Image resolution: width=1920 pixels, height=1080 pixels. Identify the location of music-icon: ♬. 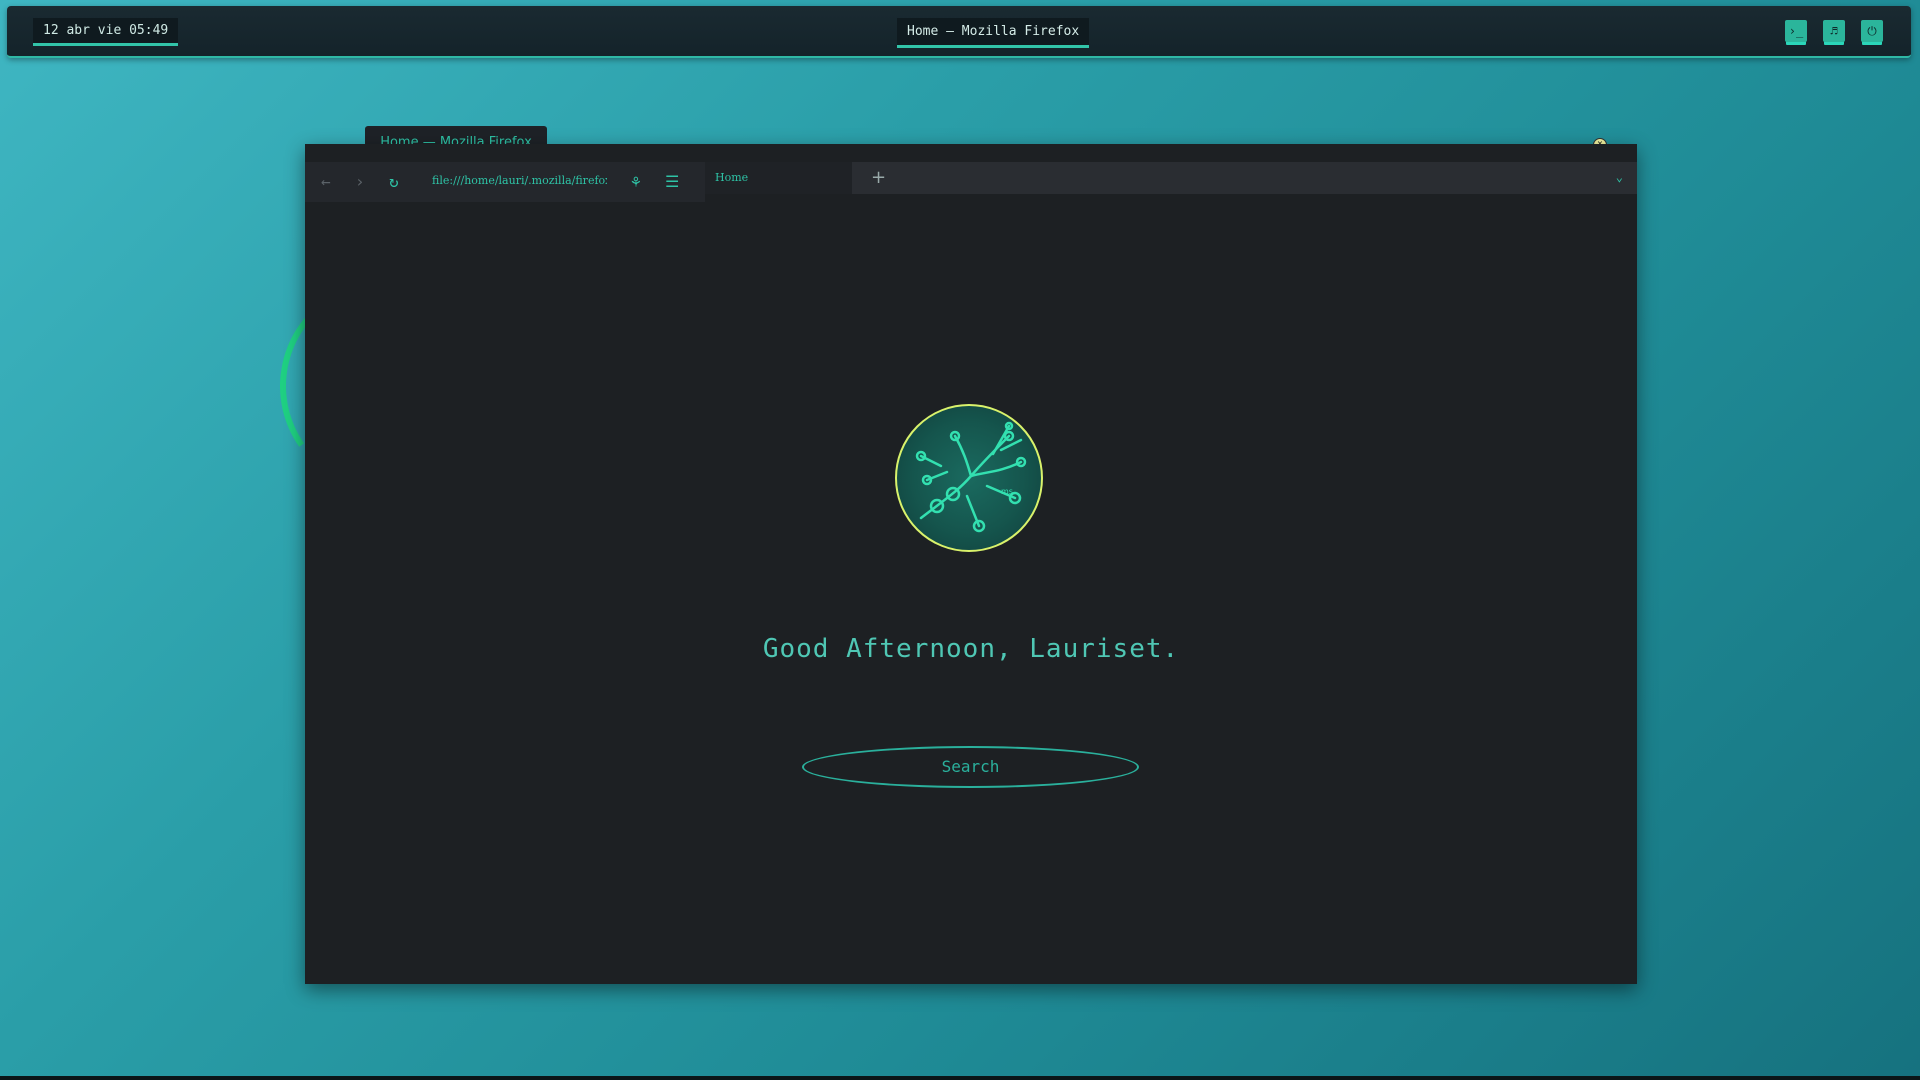
(1834, 31).